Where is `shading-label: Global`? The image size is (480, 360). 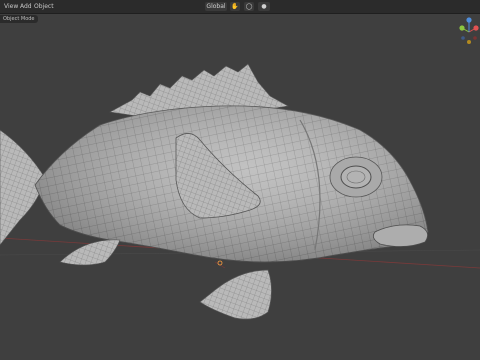 shading-label: Global is located at coordinates (216, 6).